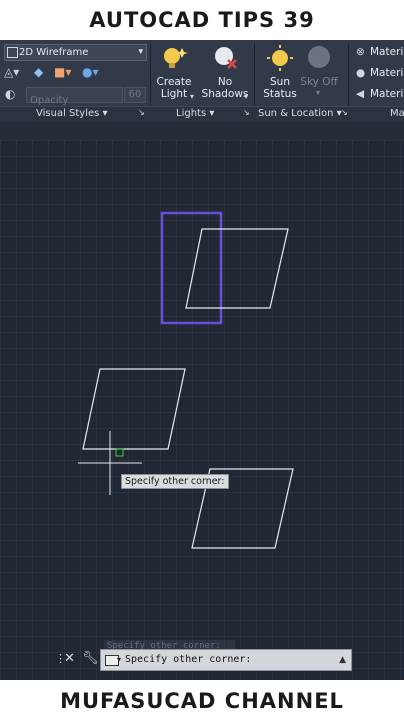 The width and height of the screenshot is (404, 720). Describe the element at coordinates (202, 20) in the screenshot. I see `video-title: AUTOCAD TIPS 39` at that location.